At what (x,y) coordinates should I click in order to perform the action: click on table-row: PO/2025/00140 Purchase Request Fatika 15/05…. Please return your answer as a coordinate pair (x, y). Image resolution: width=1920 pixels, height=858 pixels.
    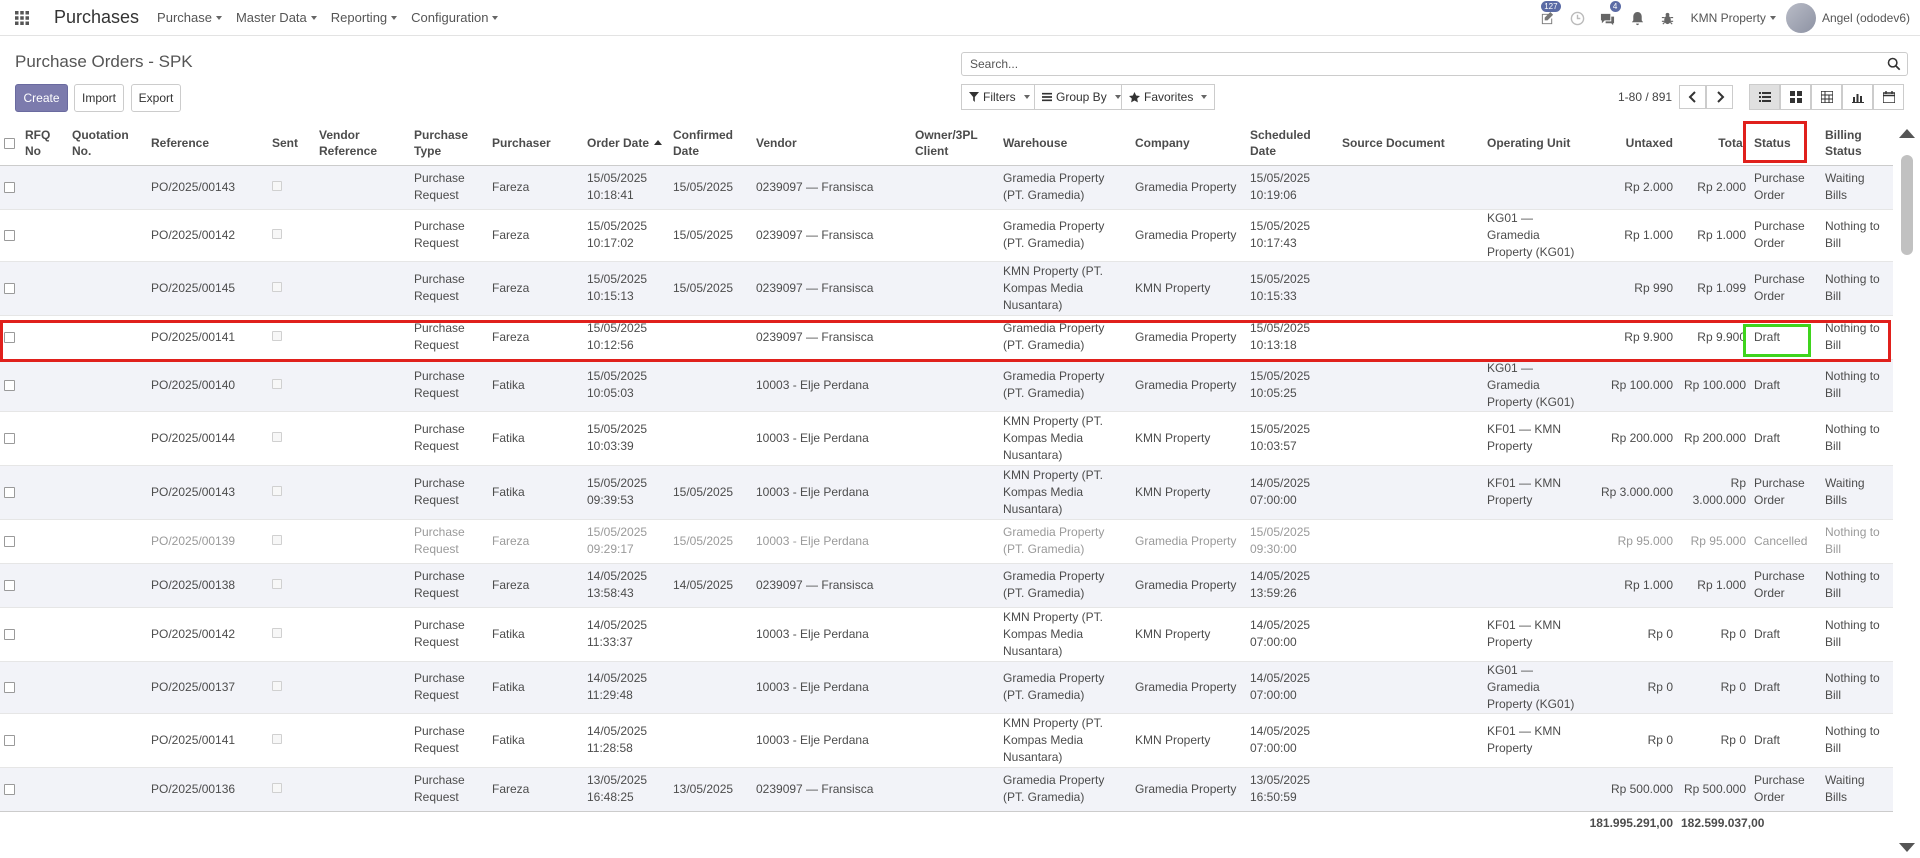
    Looking at the image, I should click on (946, 384).